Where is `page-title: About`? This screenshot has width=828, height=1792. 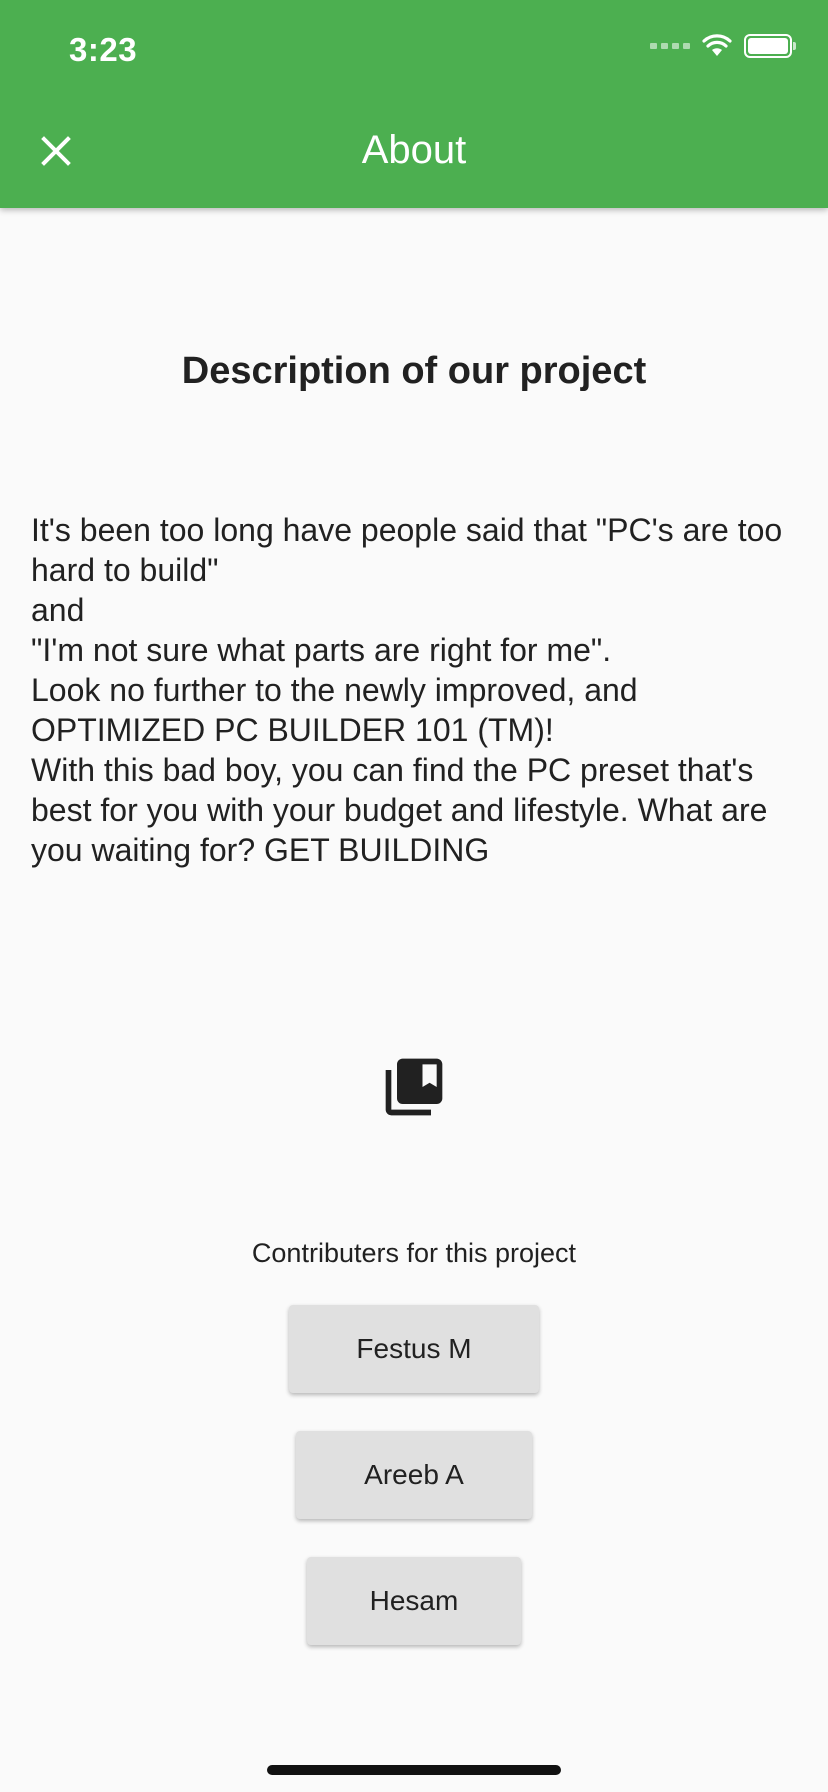
page-title: About is located at coordinates (414, 150).